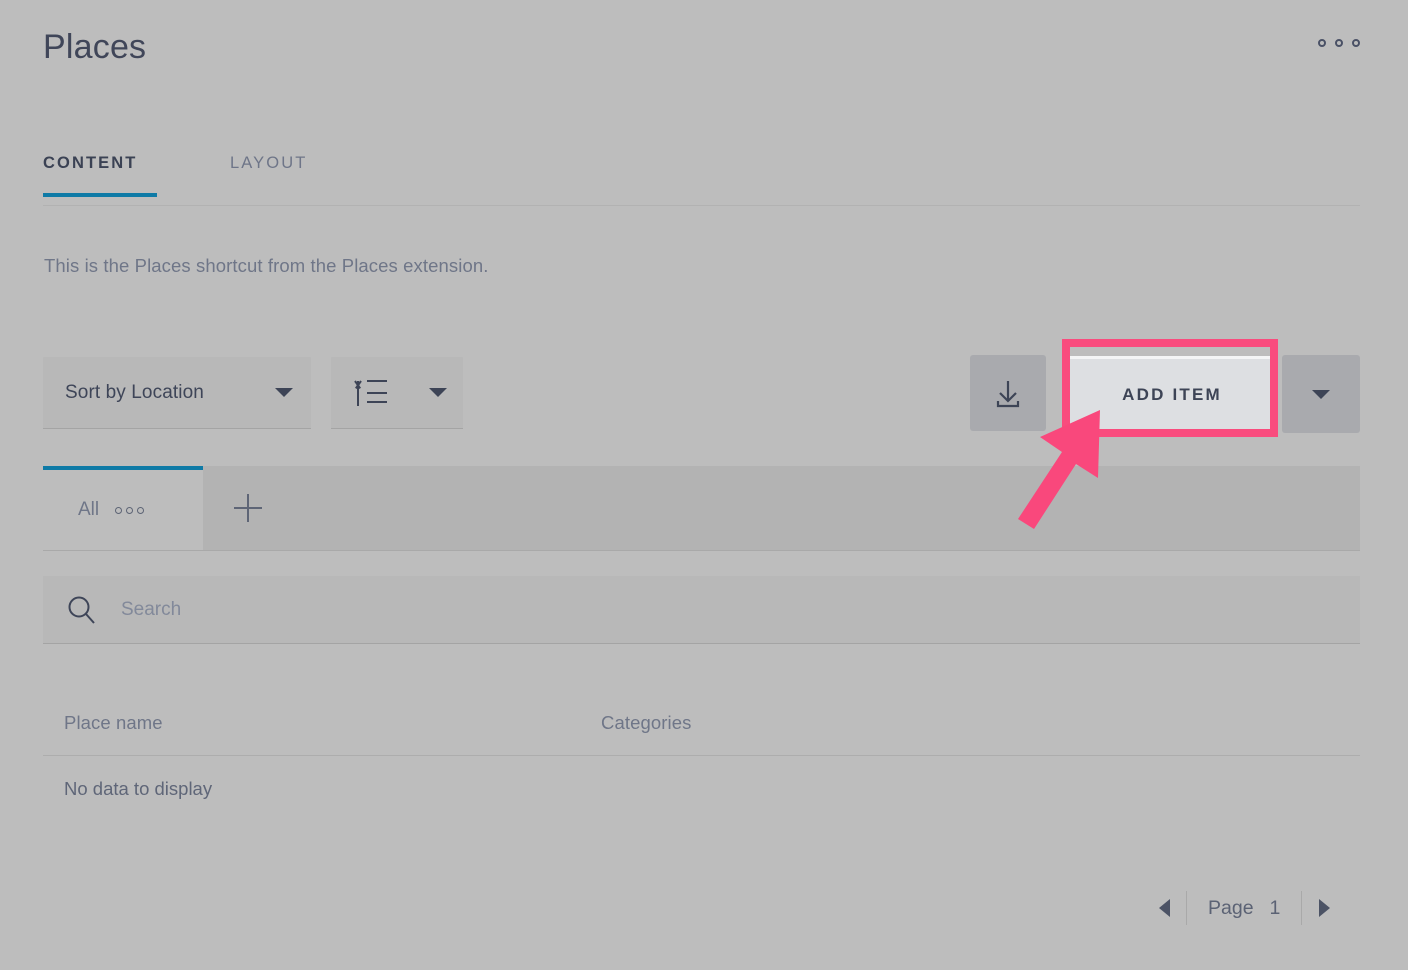 The image size is (1408, 970). What do you see at coordinates (95, 47) in the screenshot?
I see `page-title: Places` at bounding box center [95, 47].